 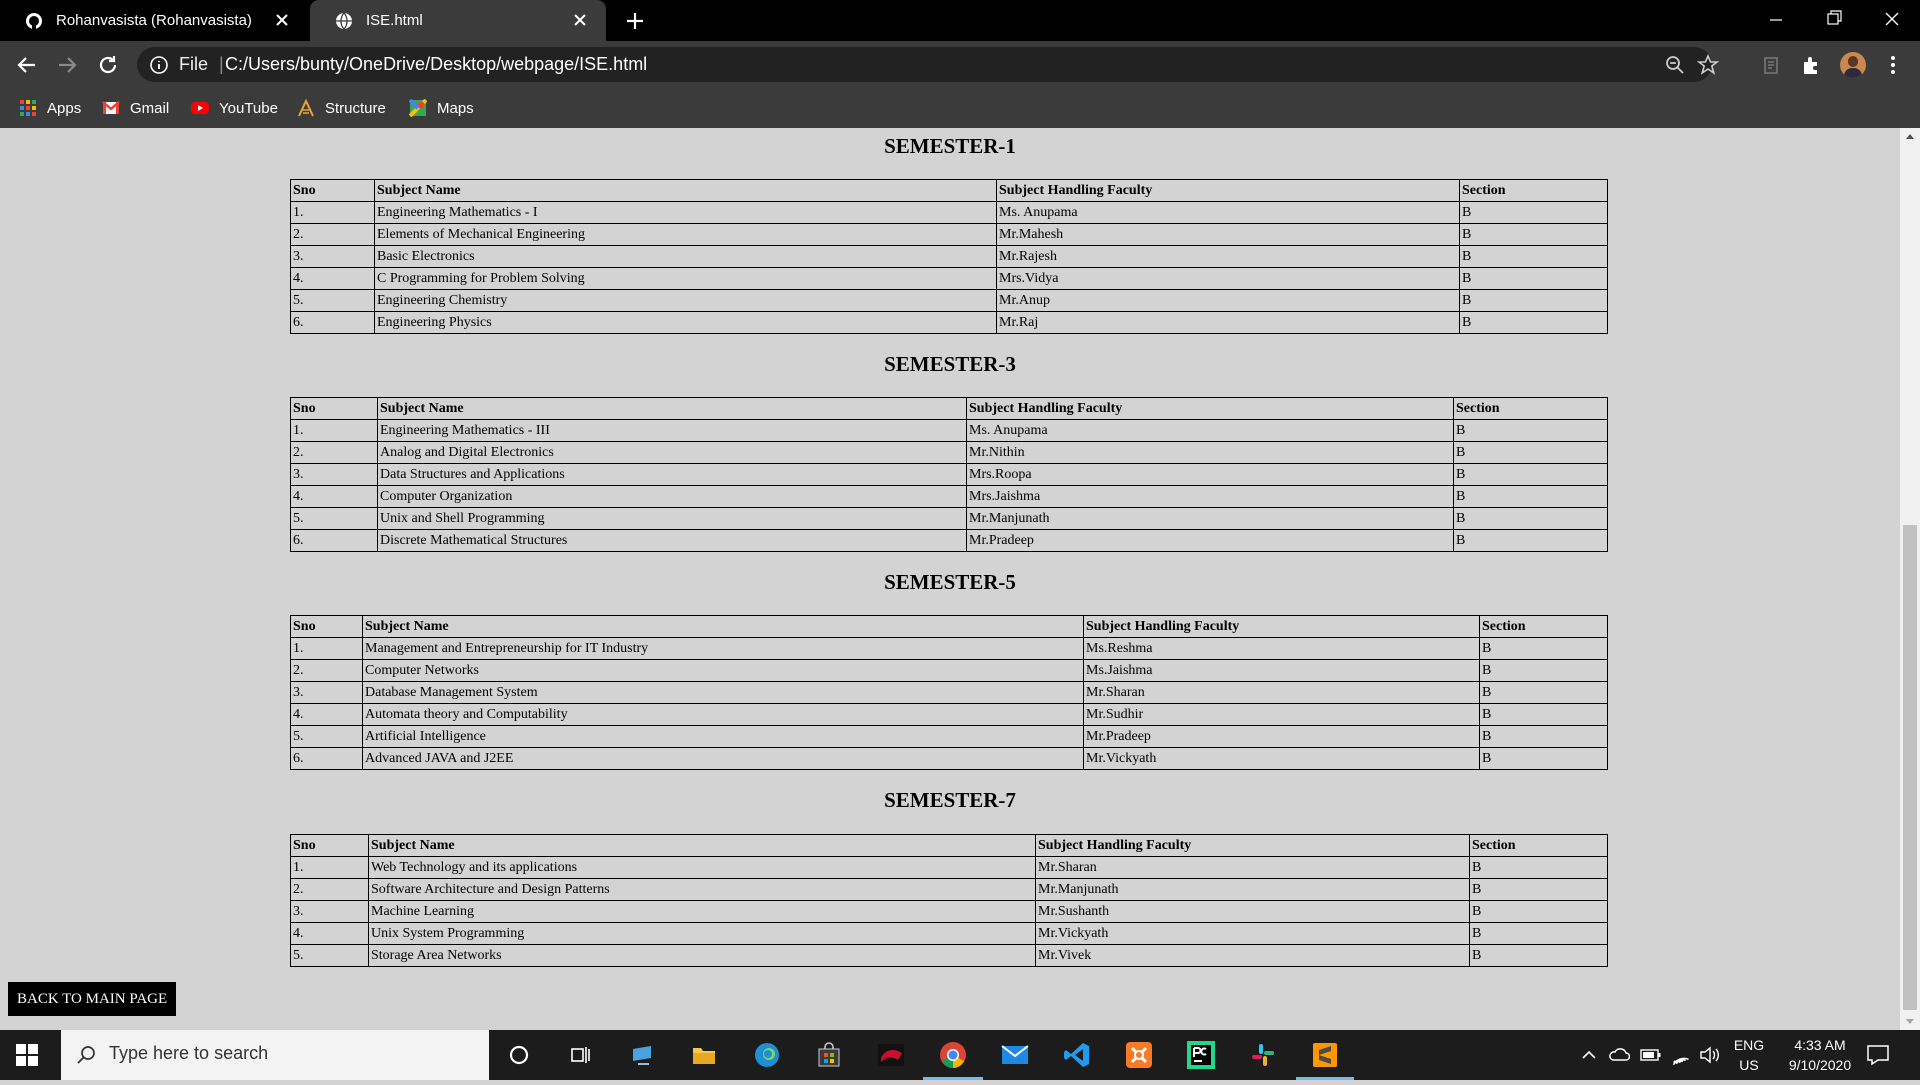 I want to click on input-language-indicator: ENG US, so click(x=1749, y=1060).